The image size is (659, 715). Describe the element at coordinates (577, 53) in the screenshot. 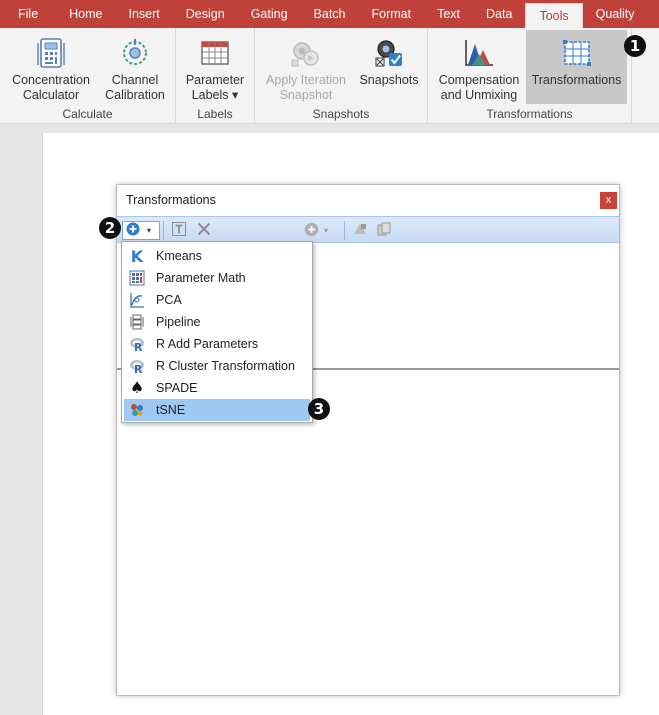

I see `transformations-icon` at that location.